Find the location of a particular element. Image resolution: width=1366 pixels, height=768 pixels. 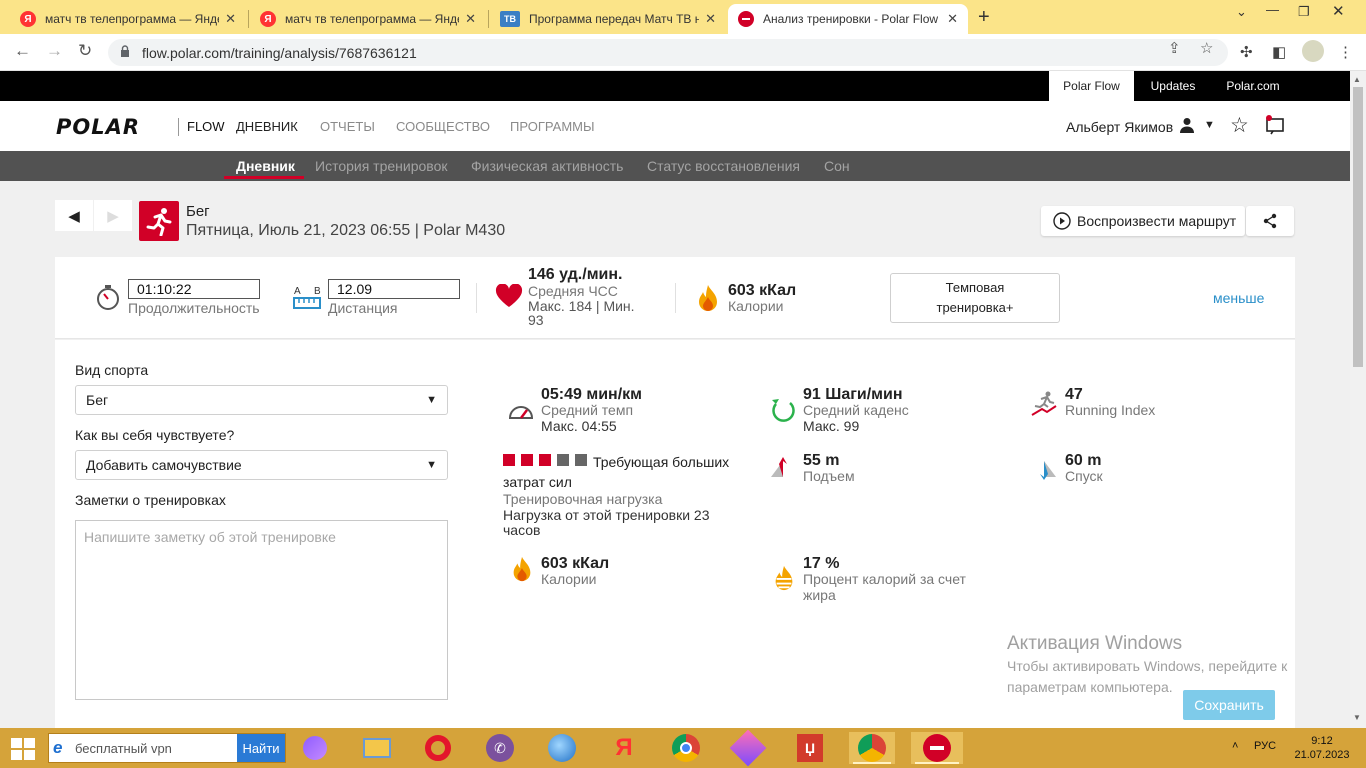

windows-activation-line2: параметрам компьютера. is located at coordinates (1090, 687).